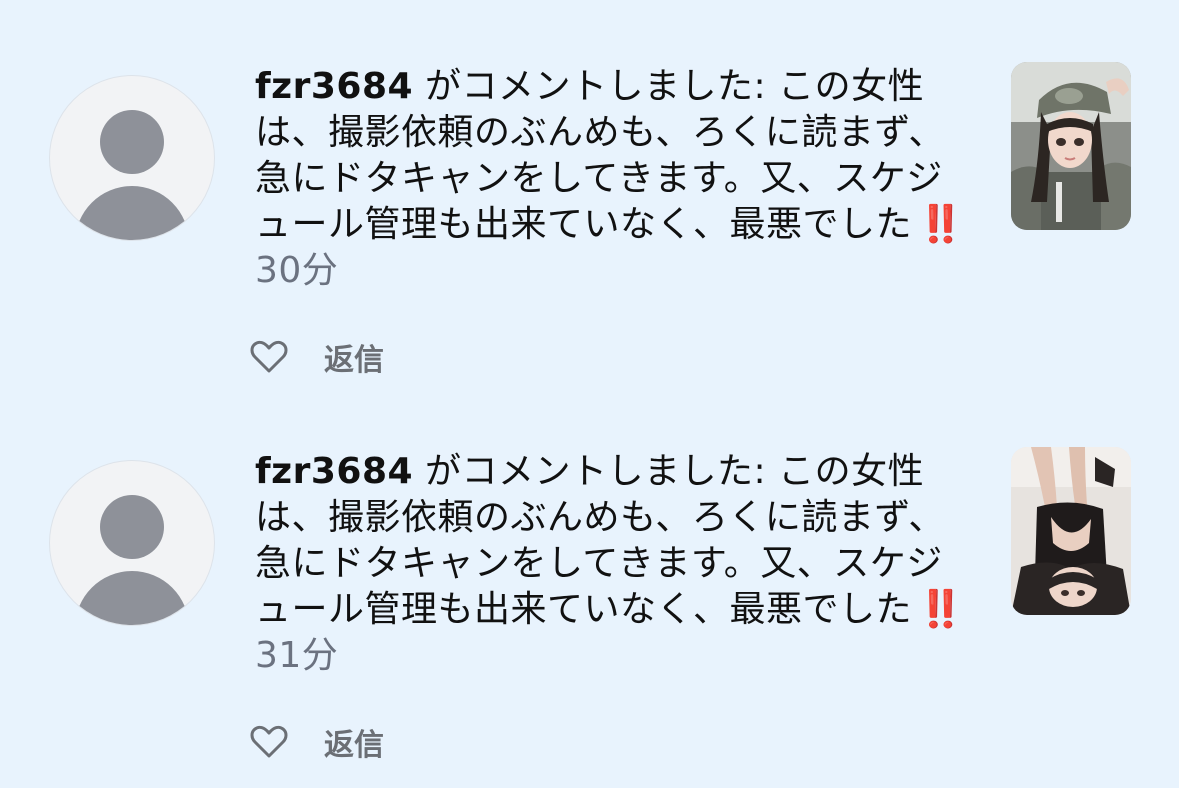 The height and width of the screenshot is (788, 1179). Describe the element at coordinates (297, 655) in the screenshot. I see `timestamp: 31分` at that location.